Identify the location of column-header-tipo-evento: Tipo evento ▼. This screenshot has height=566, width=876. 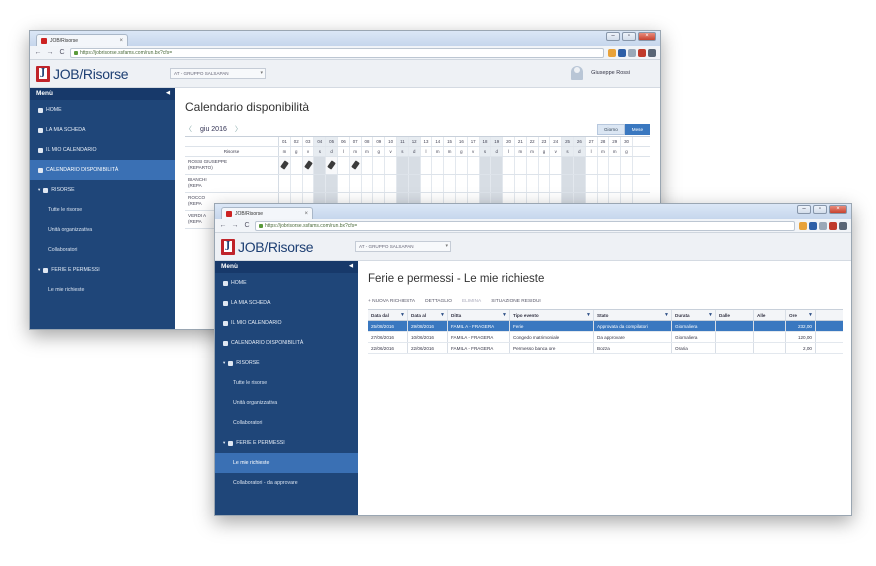
(552, 315).